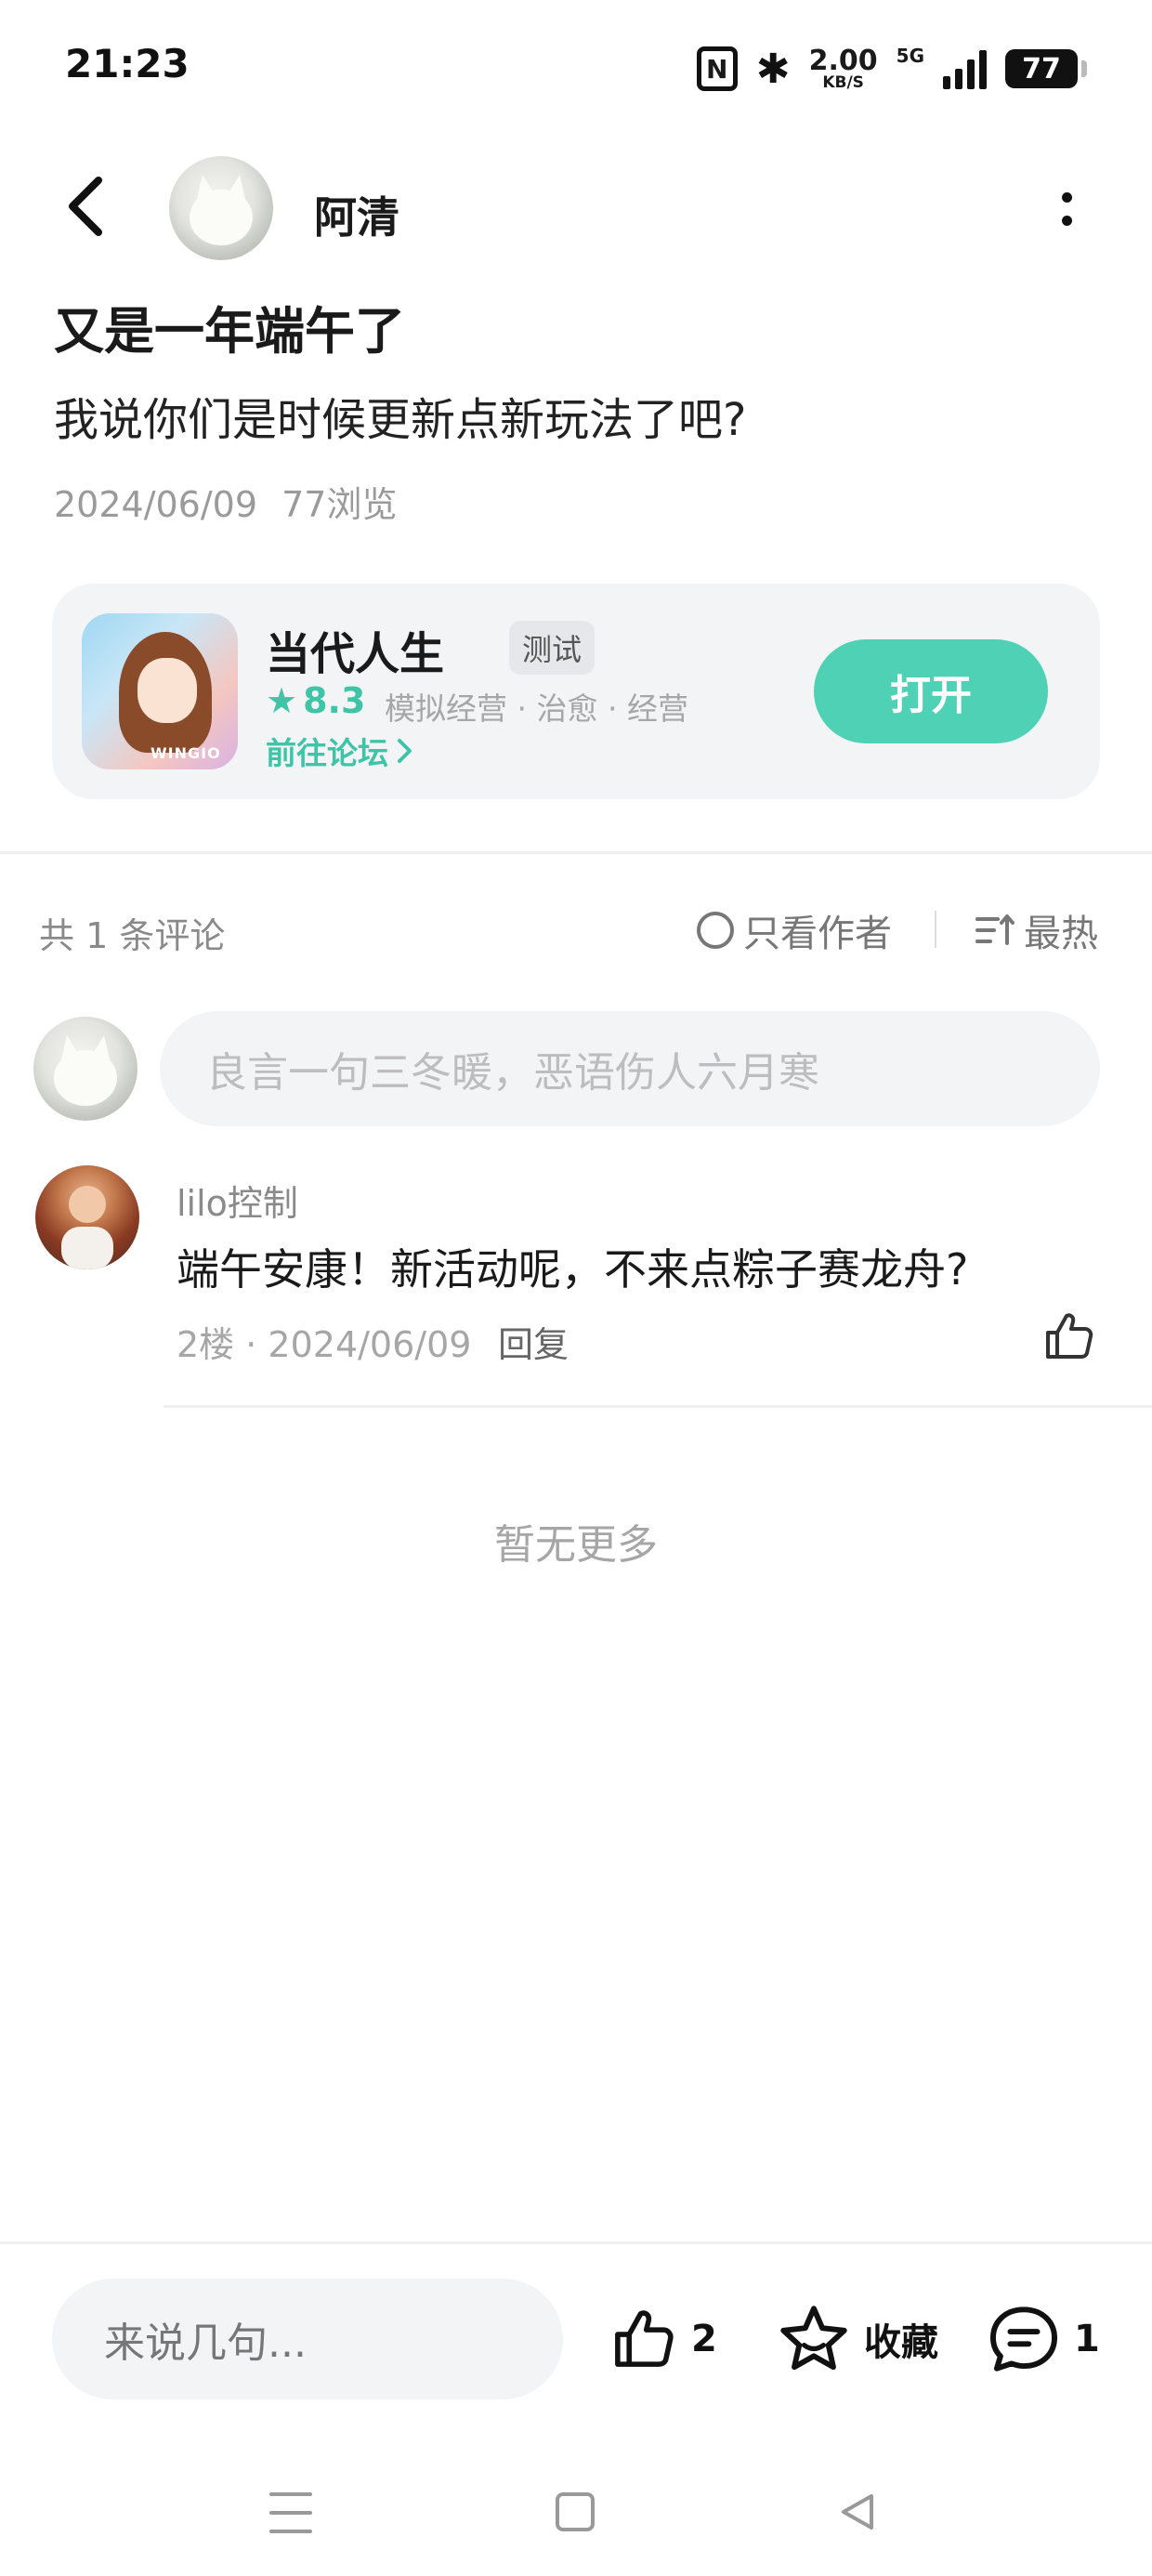 The image size is (1152, 2576). What do you see at coordinates (282, 700) in the screenshot?
I see `star-icon: ★` at bounding box center [282, 700].